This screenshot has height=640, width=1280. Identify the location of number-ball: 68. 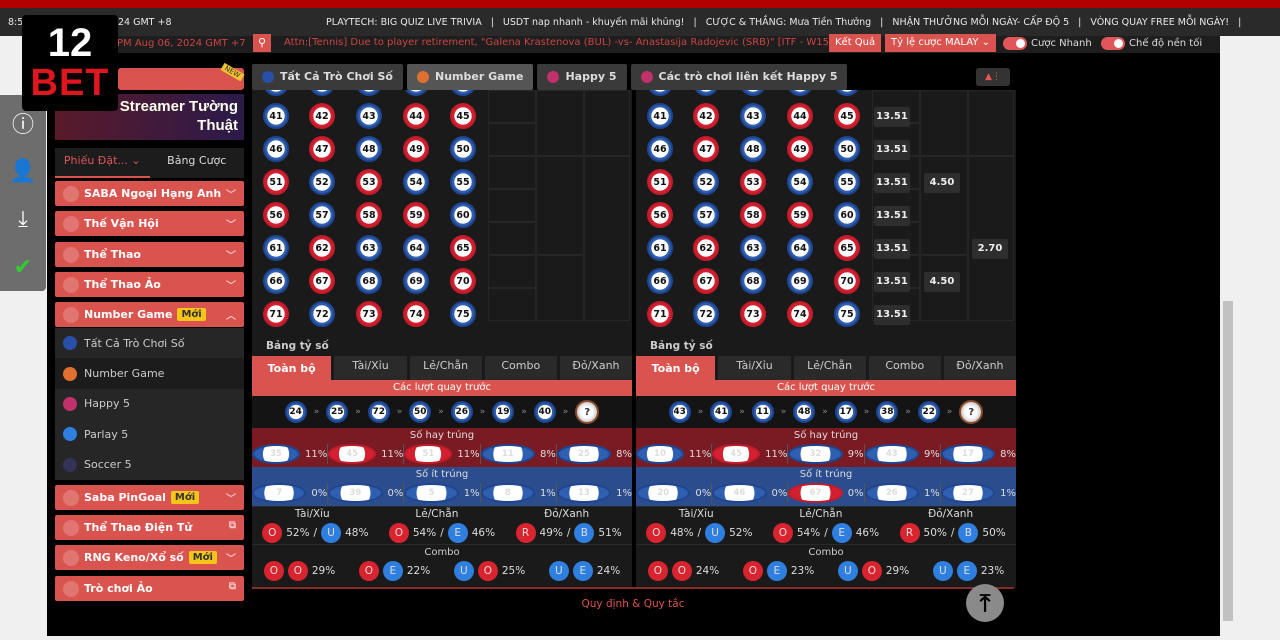
(369, 281).